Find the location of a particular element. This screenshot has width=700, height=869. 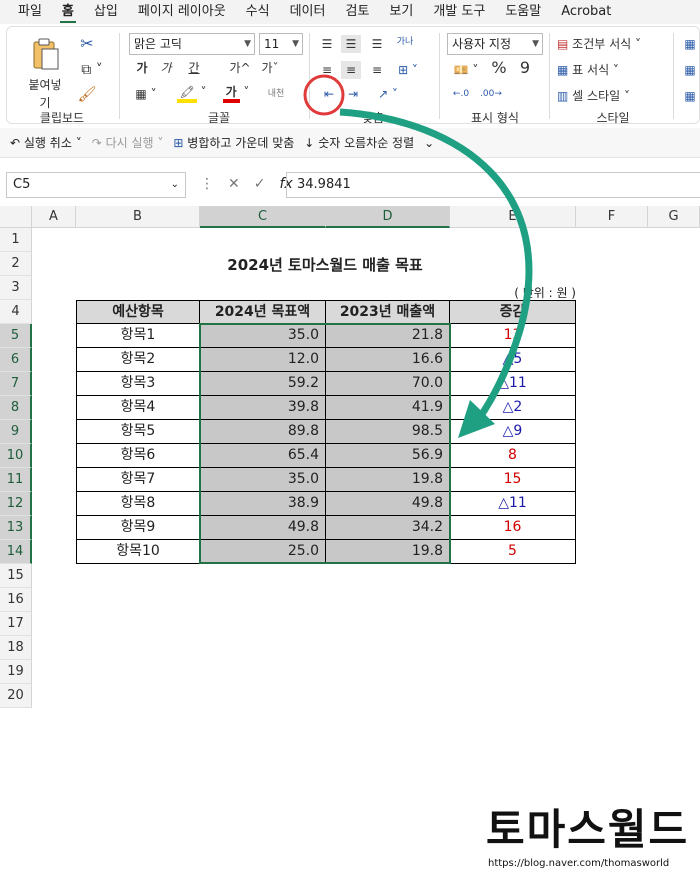

redo-button: ↷ 다시 실행 ˅ is located at coordinates (128, 142).